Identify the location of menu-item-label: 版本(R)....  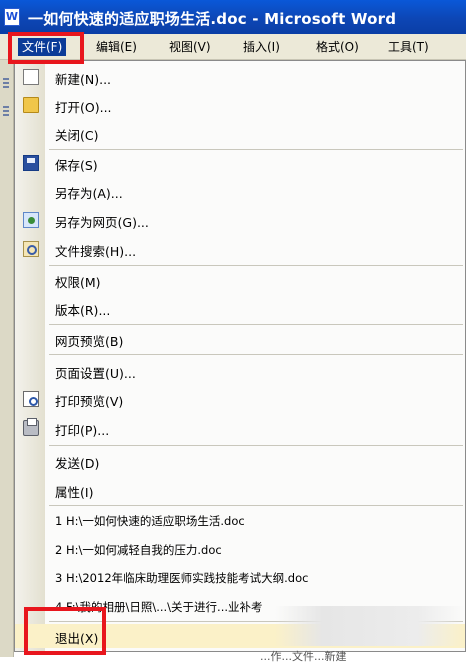
(83, 310).